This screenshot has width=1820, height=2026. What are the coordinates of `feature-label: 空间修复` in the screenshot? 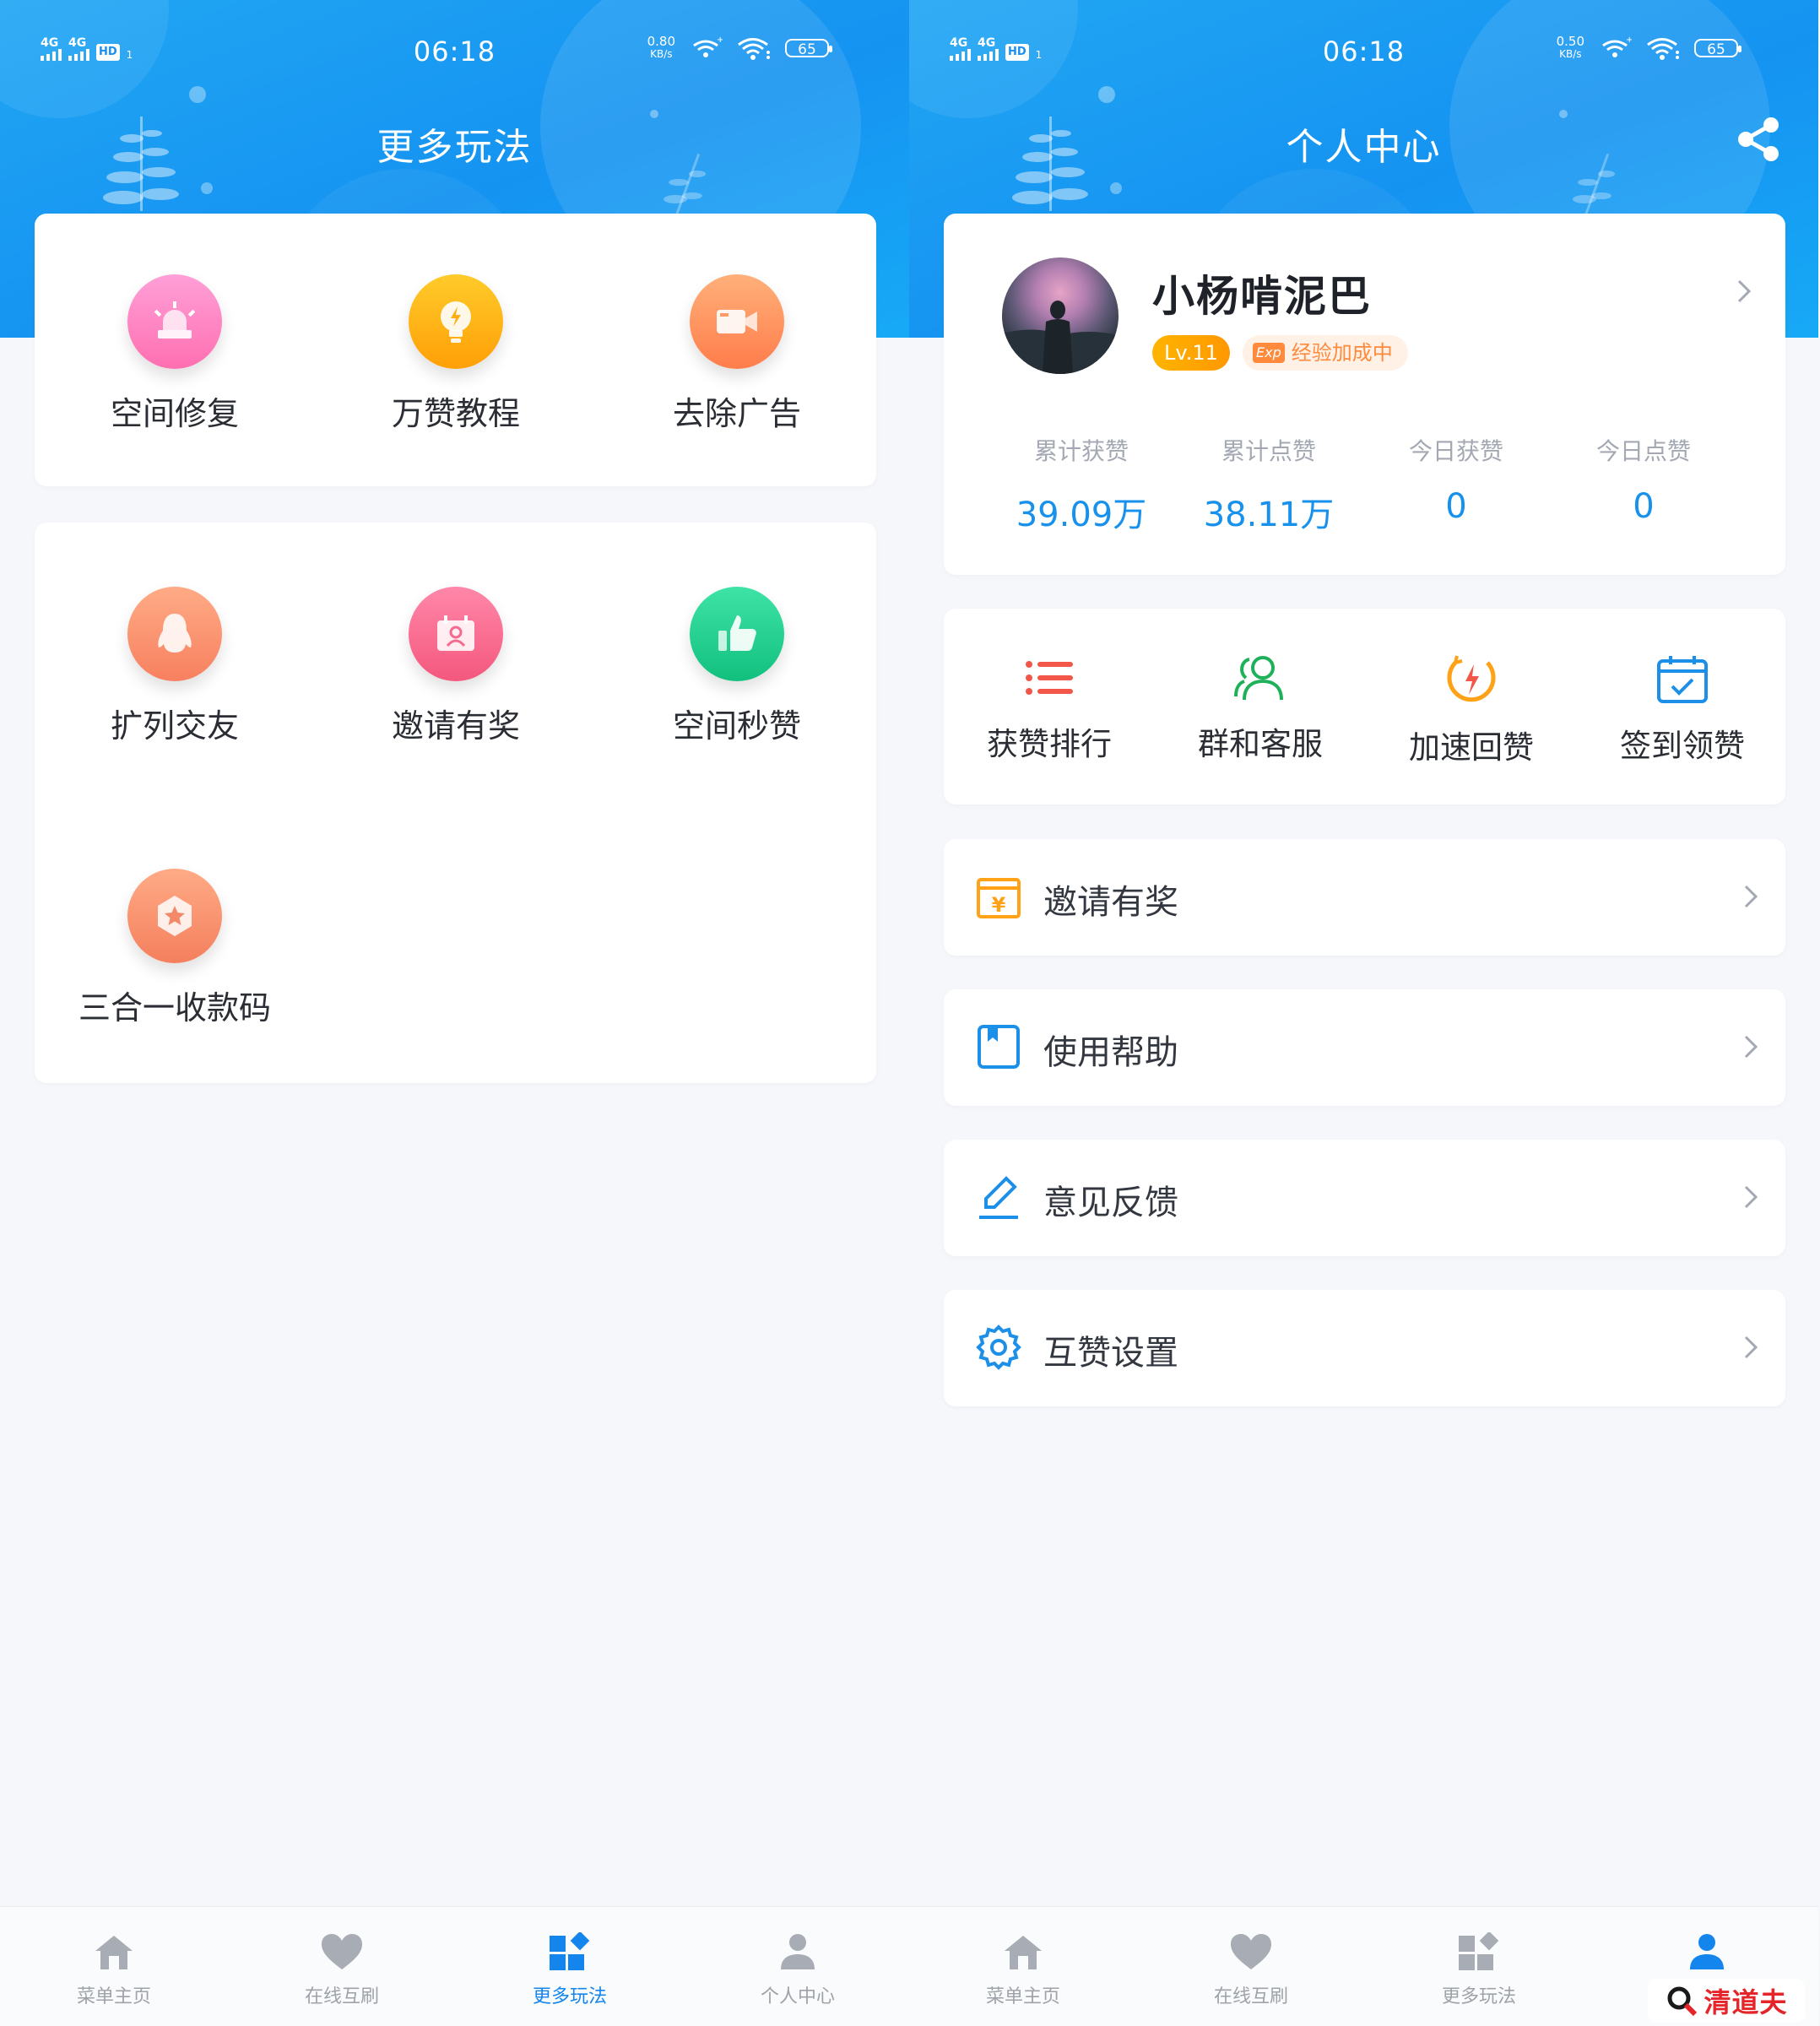 It's located at (174, 413).